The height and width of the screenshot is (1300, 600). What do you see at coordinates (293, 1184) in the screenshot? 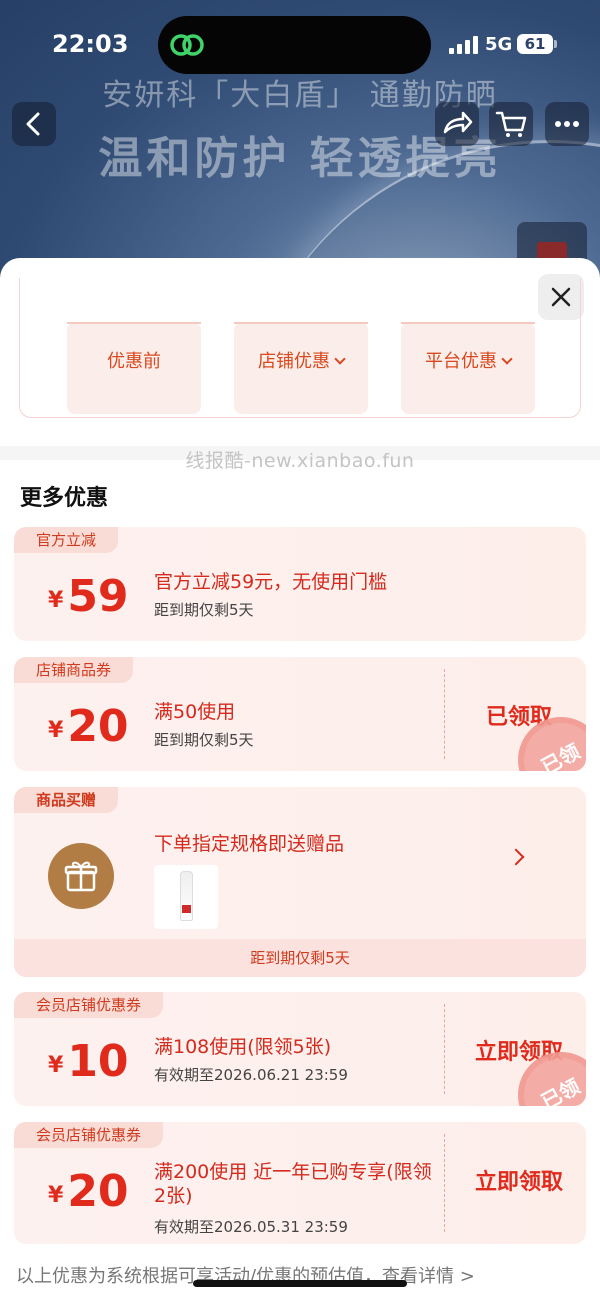
I see `coupon-title: 满200使用 近一年已购专享(限领2张)` at bounding box center [293, 1184].